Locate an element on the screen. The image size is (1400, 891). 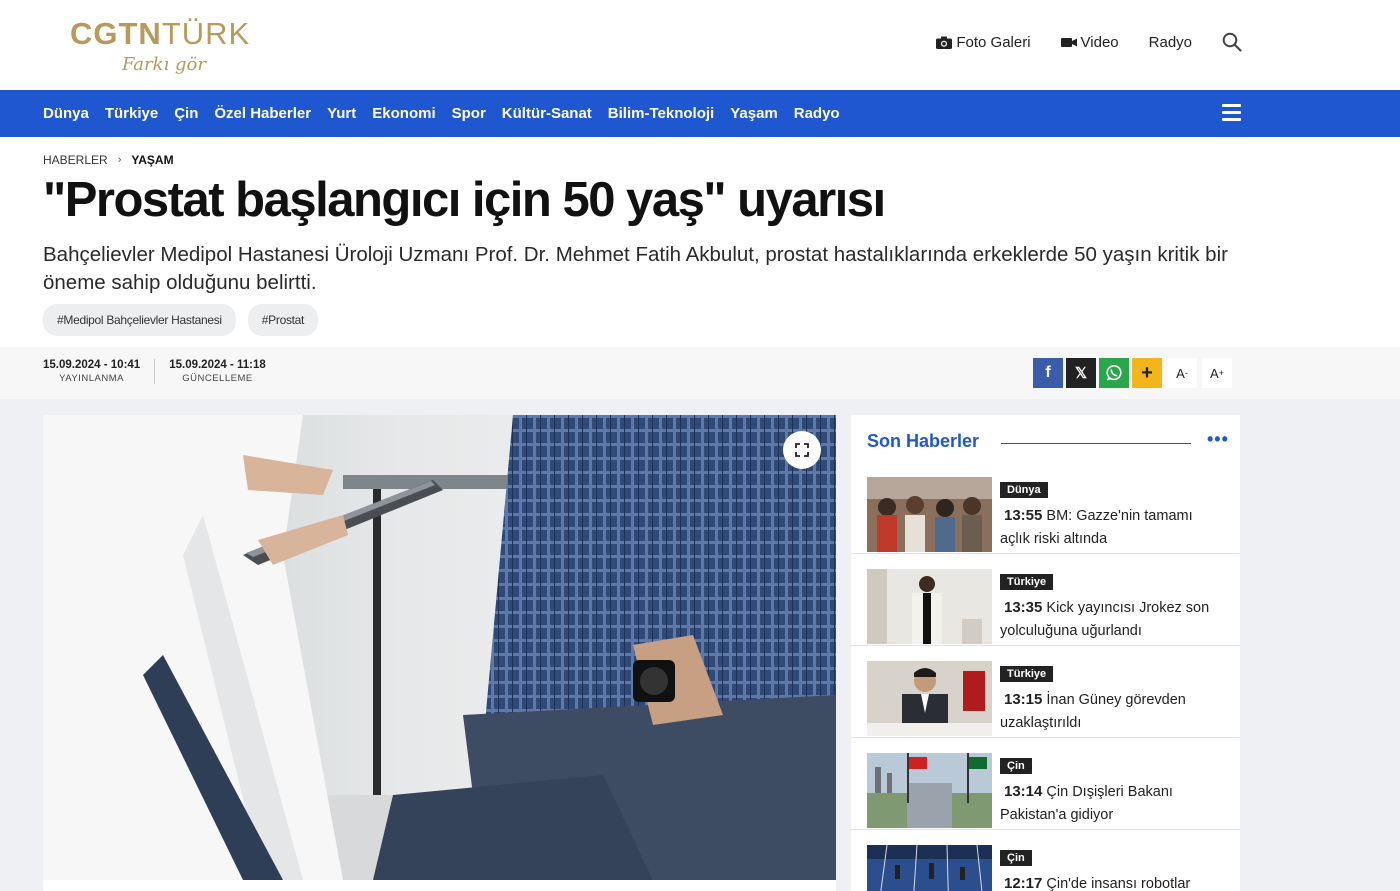
more-share-button: + is located at coordinates (1147, 373).